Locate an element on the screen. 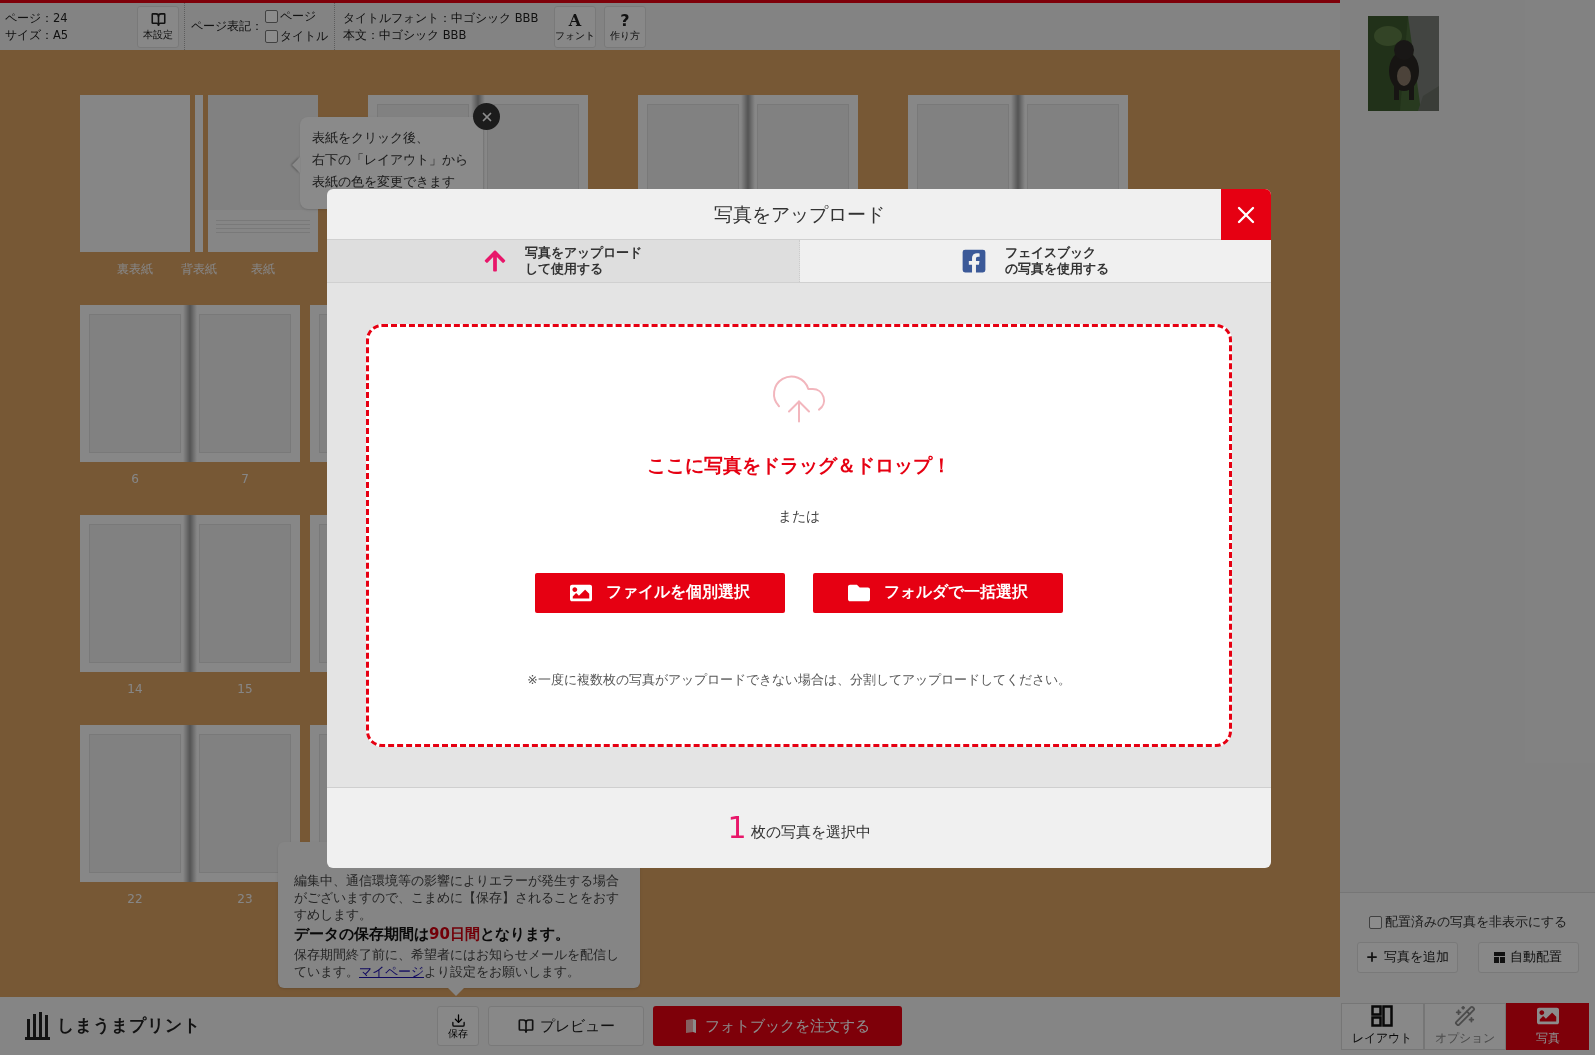 The height and width of the screenshot is (1055, 1595). download-icon is located at coordinates (458, 1020).